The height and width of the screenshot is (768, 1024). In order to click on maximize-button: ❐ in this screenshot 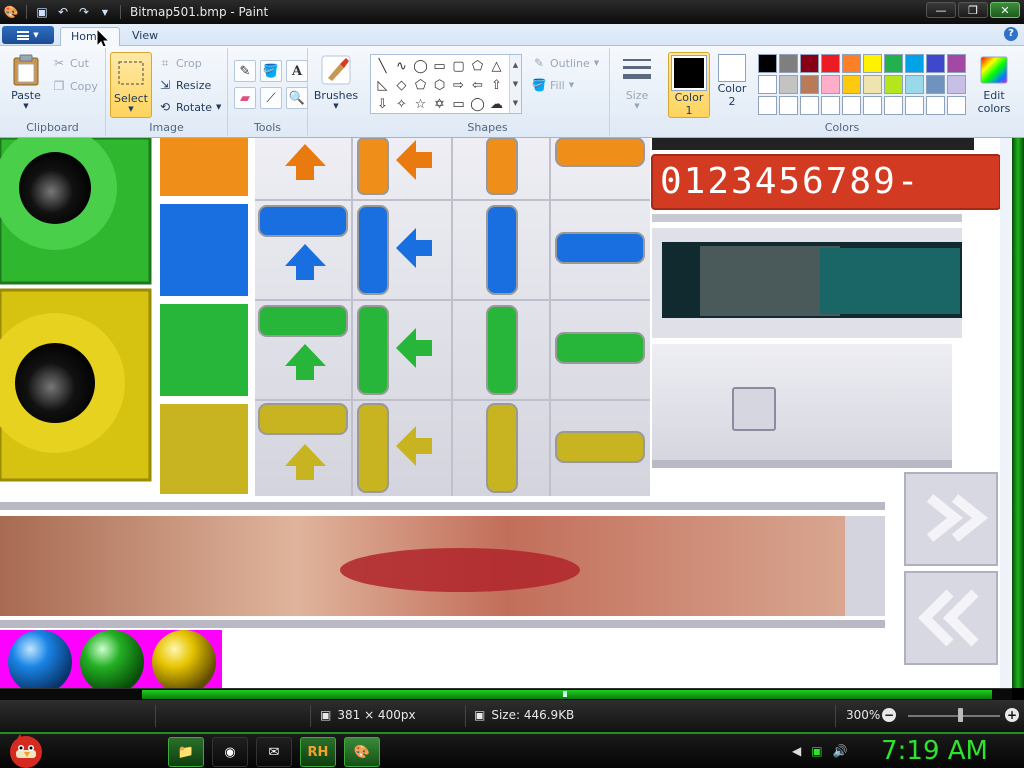, I will do `click(973, 10)`.